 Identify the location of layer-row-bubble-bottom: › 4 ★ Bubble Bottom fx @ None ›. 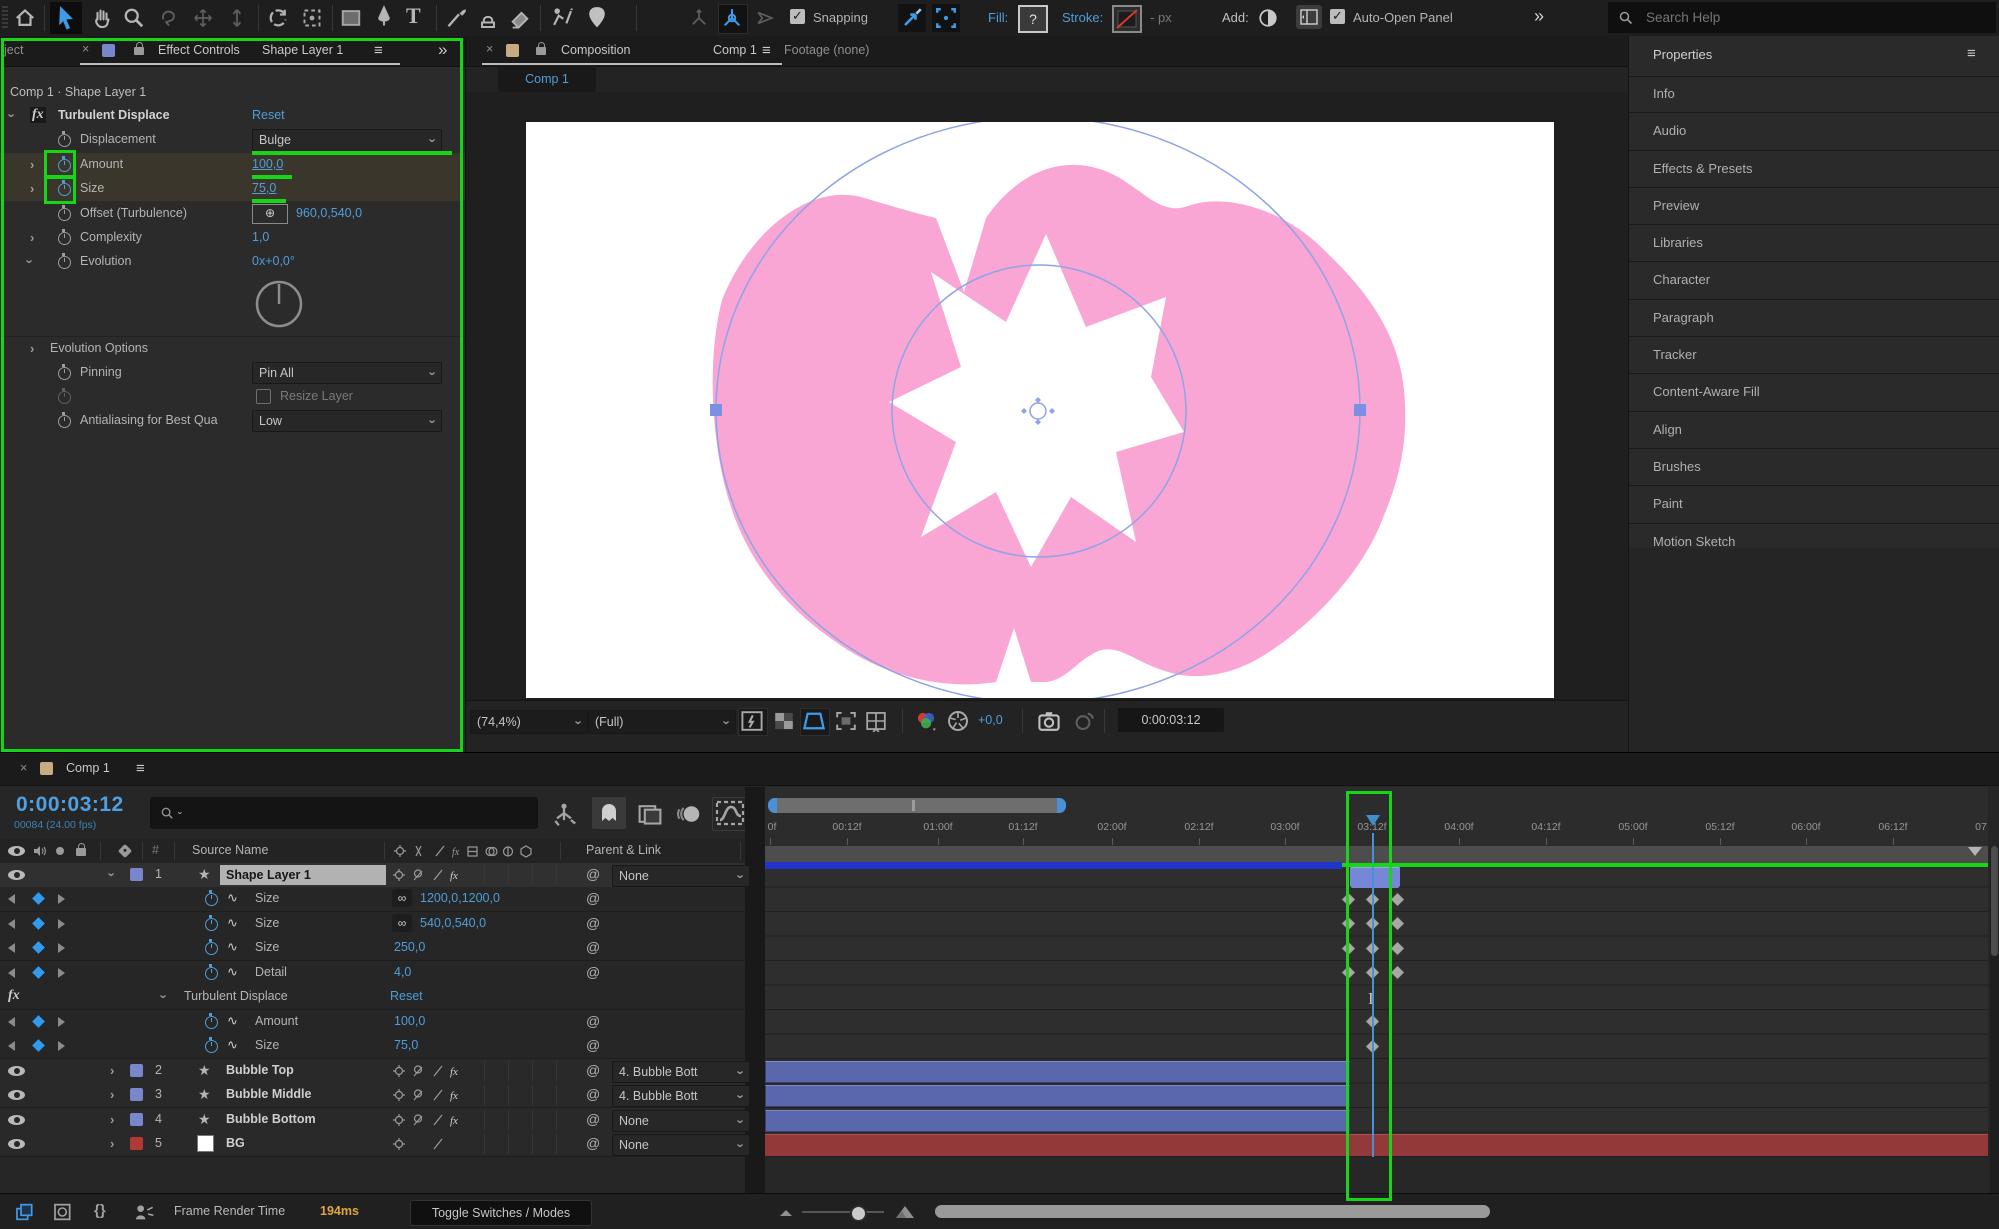
(375, 1120).